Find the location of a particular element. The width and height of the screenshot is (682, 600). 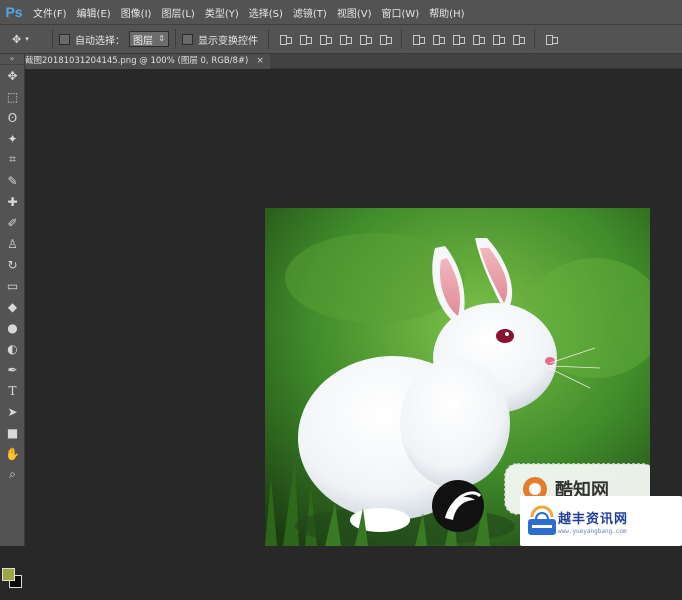

options-bar: ✥ ▾ 自动选择： 图层 ⇕ 显示变换控件 is located at coordinates (341, 39).